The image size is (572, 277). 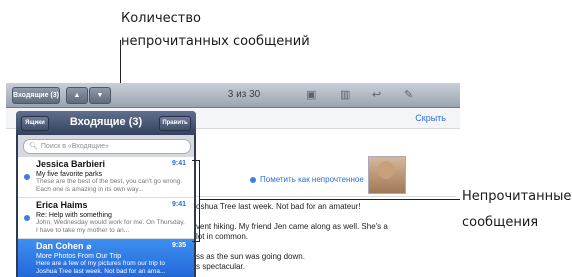 I want to click on previous-message-button: ▲, so click(x=77, y=95).